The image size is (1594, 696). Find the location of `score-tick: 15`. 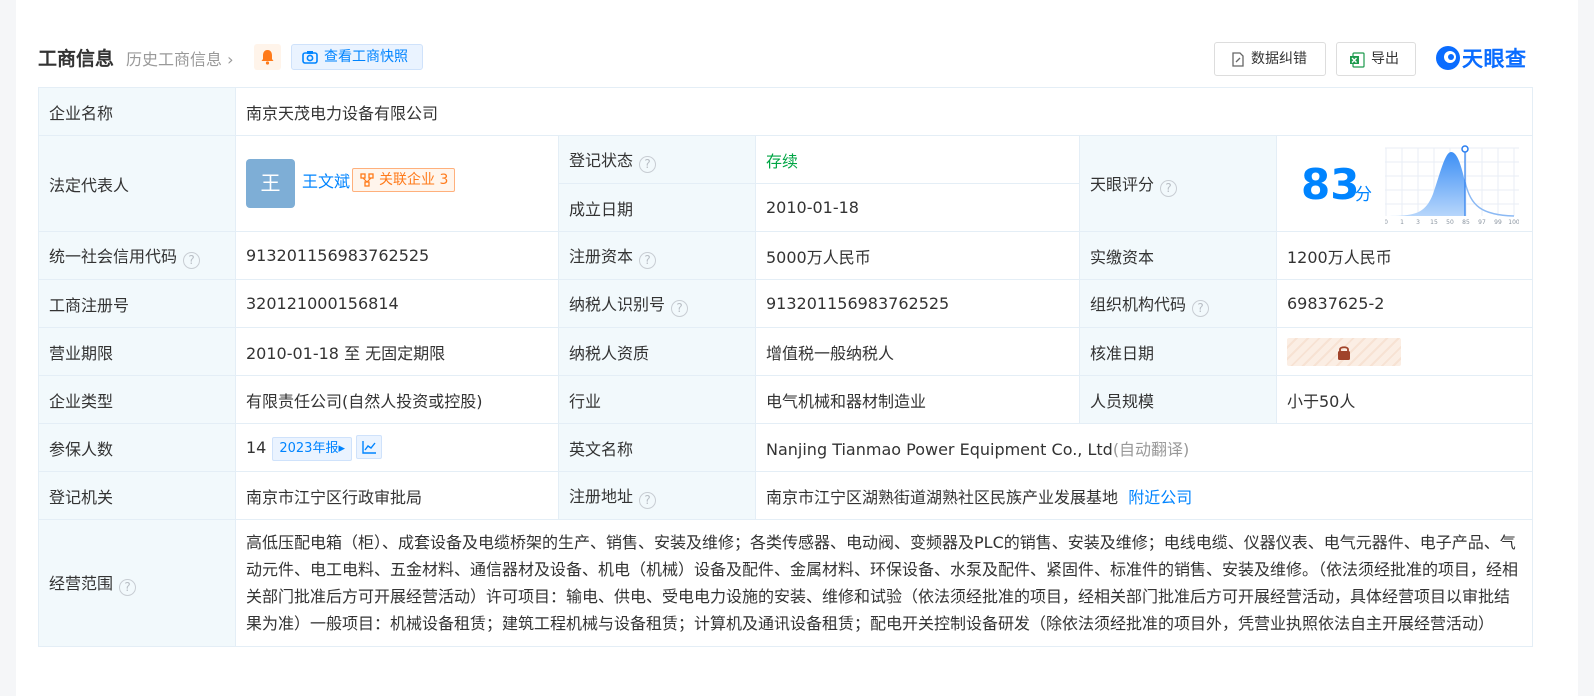

score-tick: 15 is located at coordinates (1434, 222).